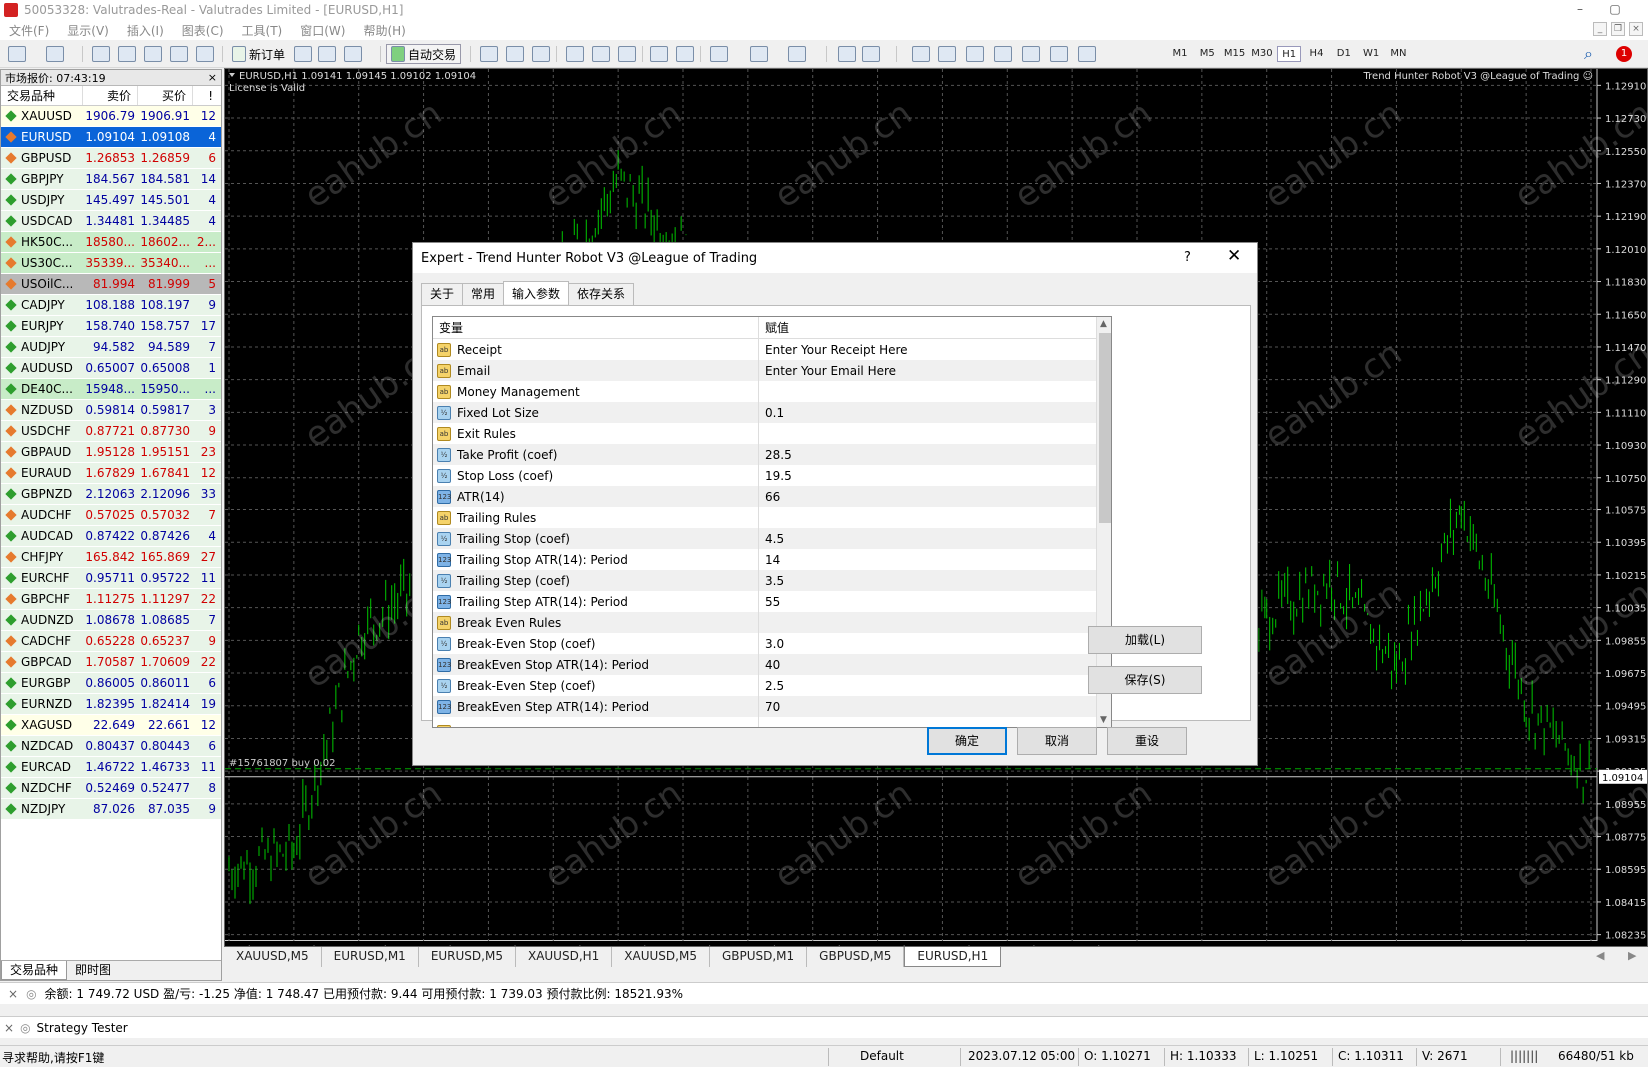 This screenshot has height=1067, width=1648. I want to click on param-row: ab Receipt Enter Your Receipt Here, so click(772, 349).